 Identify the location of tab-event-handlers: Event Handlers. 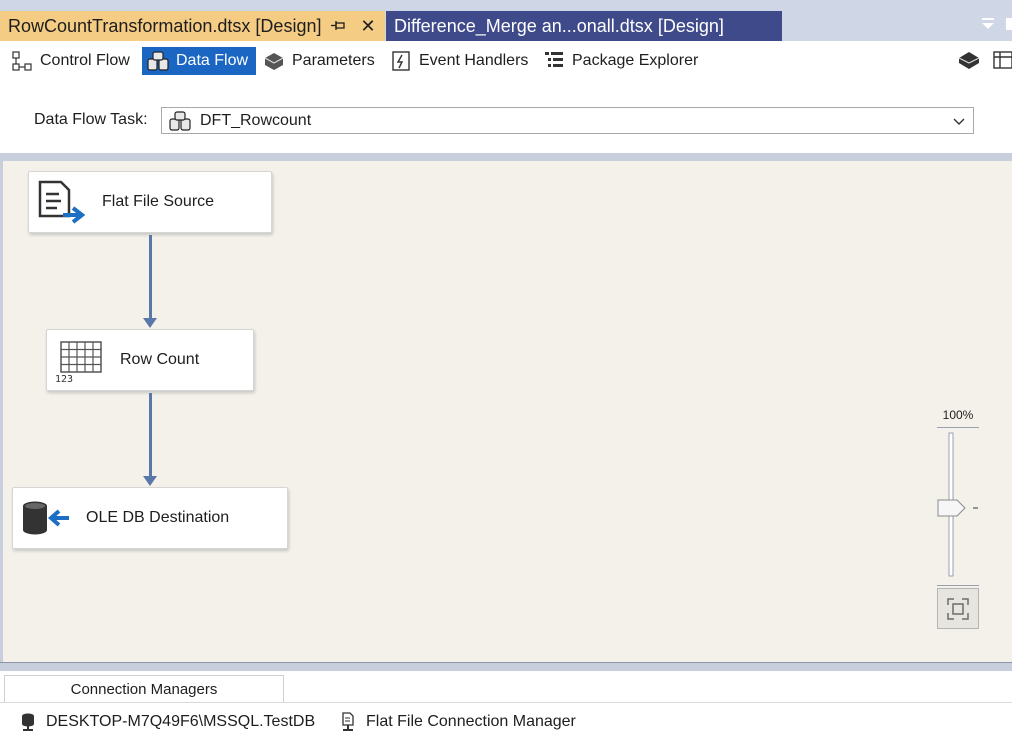
(460, 61).